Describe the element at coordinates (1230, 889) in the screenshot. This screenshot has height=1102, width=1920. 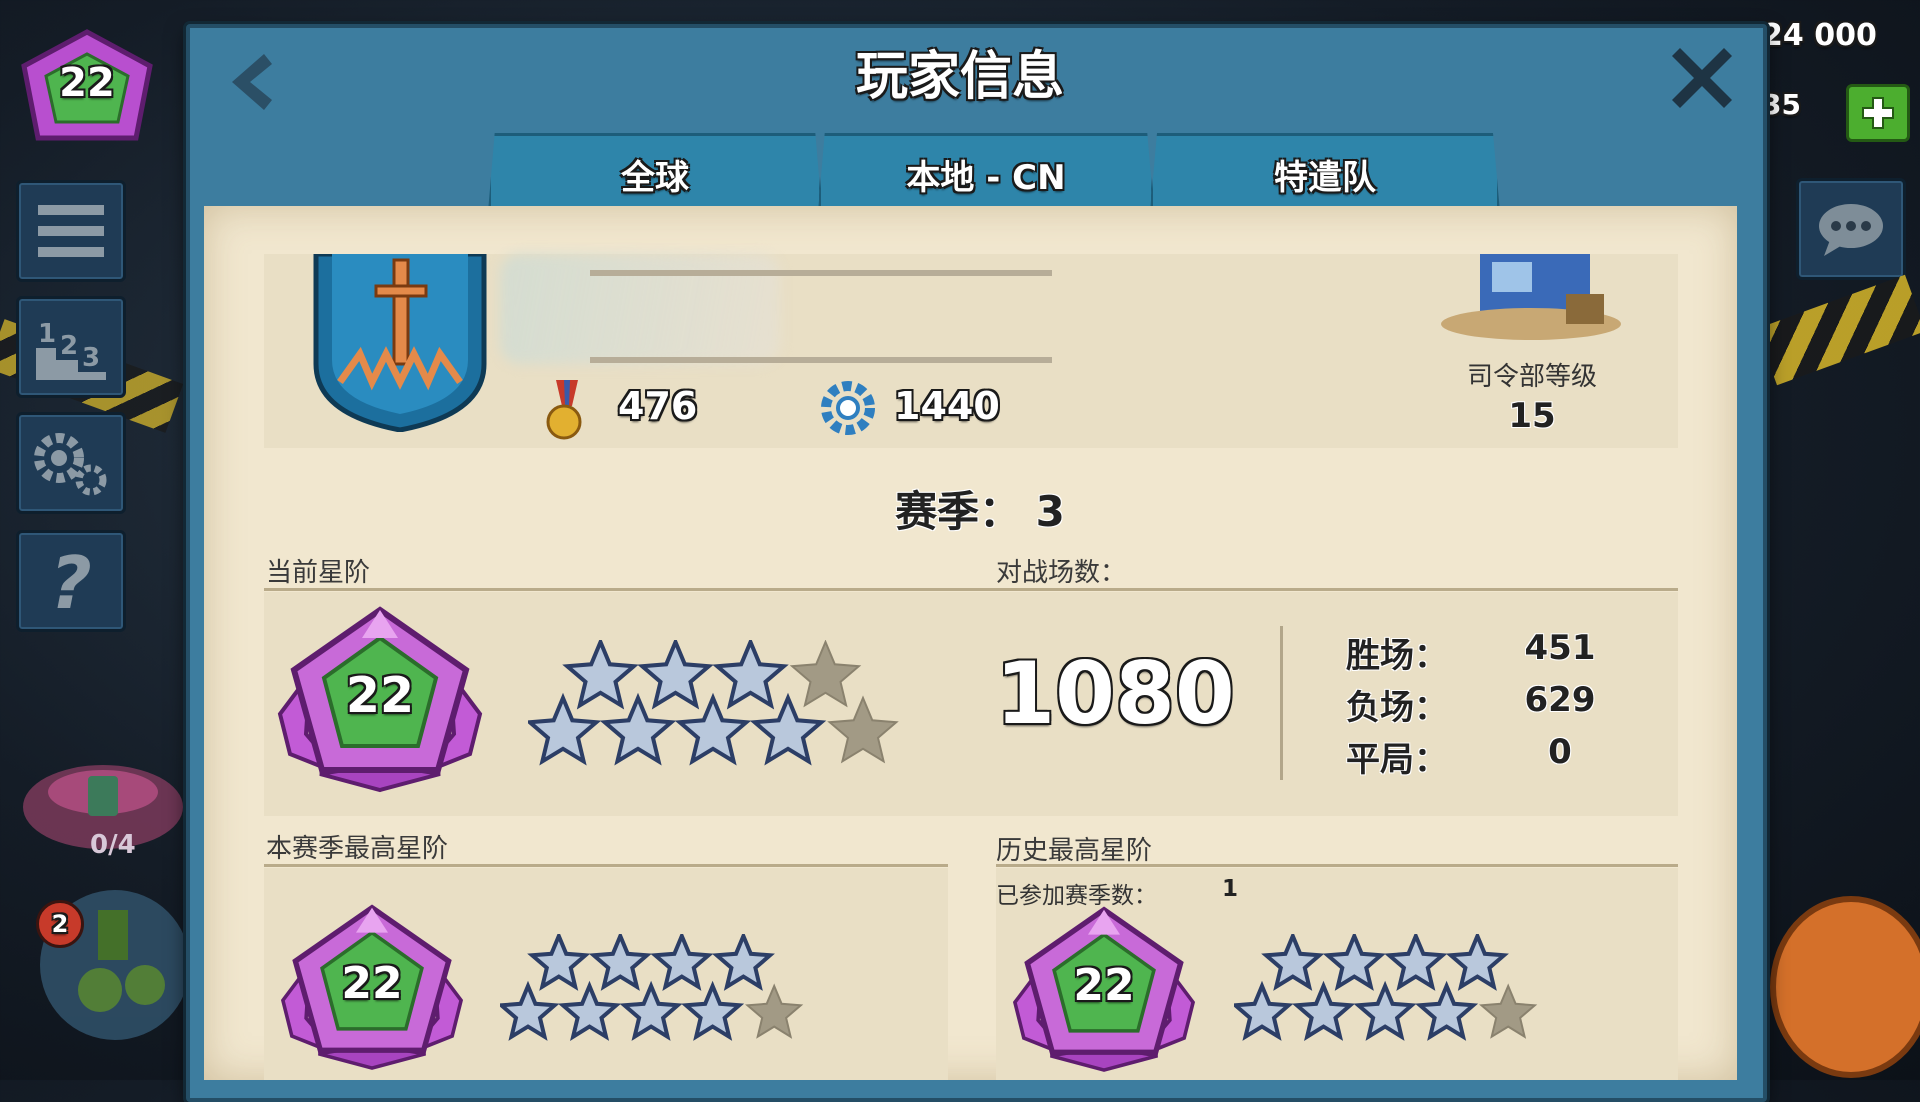
I see `seasons-joined-value: 1` at that location.